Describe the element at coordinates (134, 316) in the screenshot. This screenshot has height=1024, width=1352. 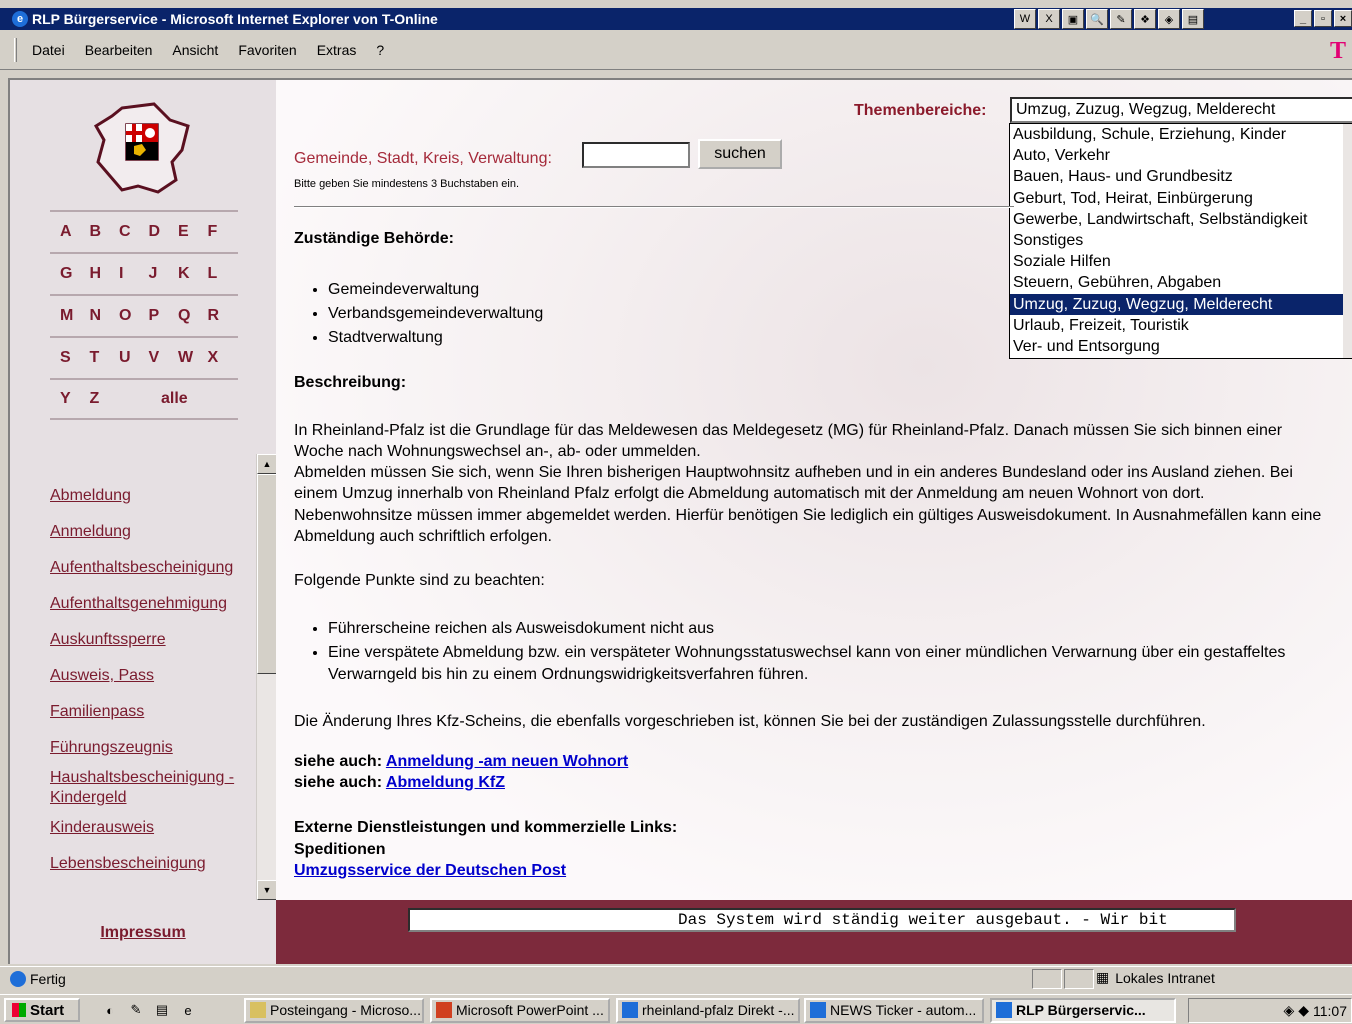
I see `letter-o-link: O` at that location.